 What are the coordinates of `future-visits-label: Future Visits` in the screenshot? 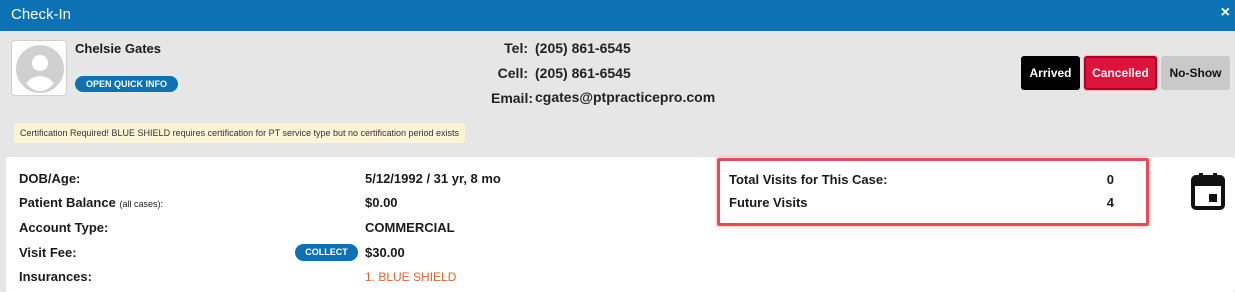 It's located at (768, 202).